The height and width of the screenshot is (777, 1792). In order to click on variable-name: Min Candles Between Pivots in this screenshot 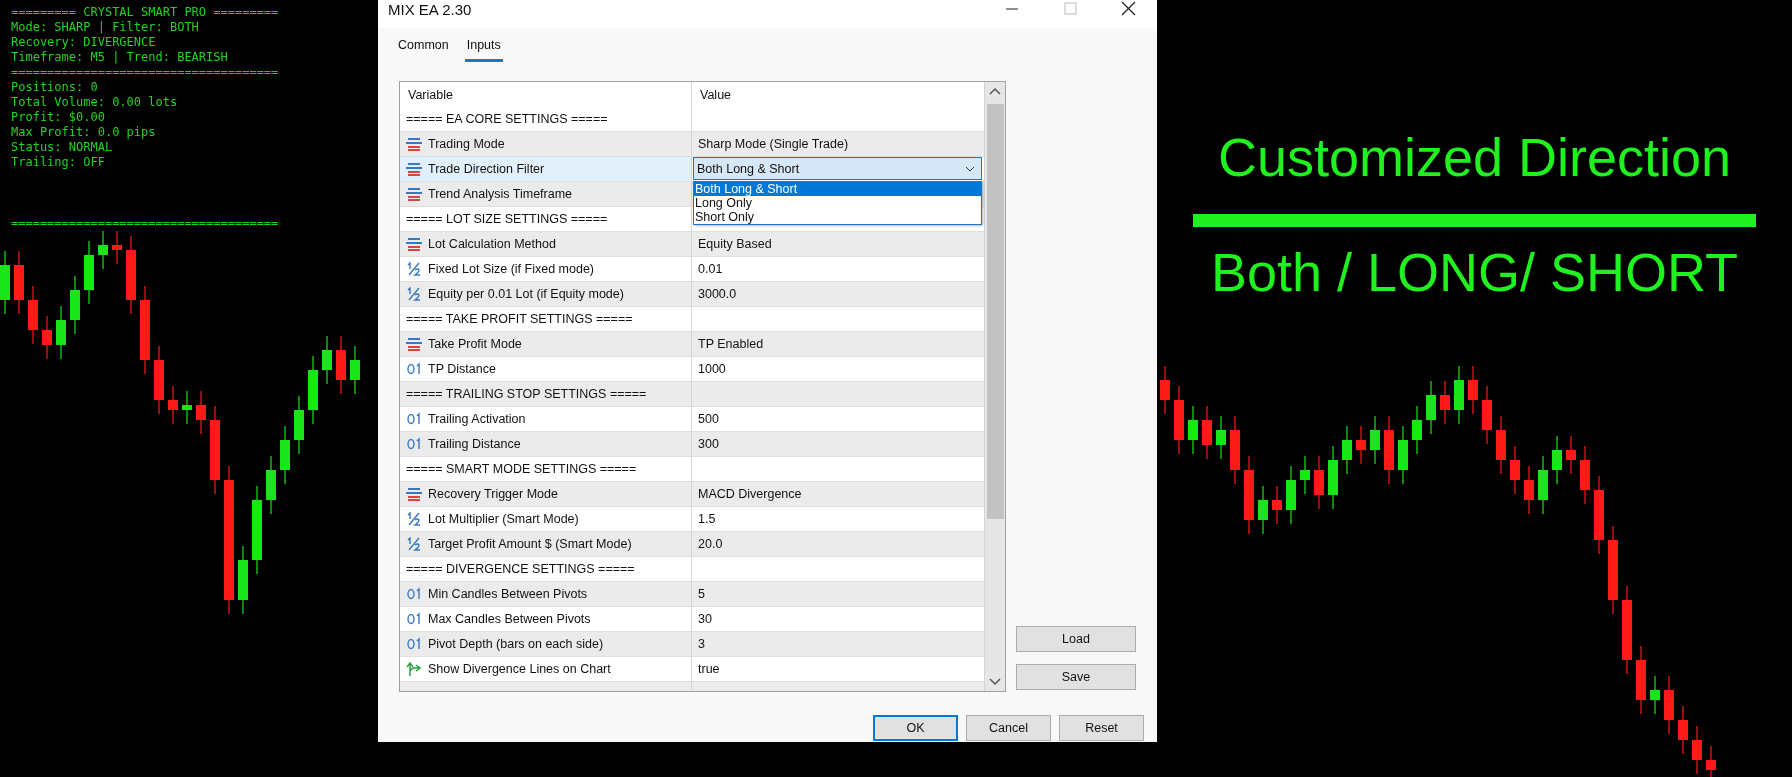, I will do `click(508, 594)`.